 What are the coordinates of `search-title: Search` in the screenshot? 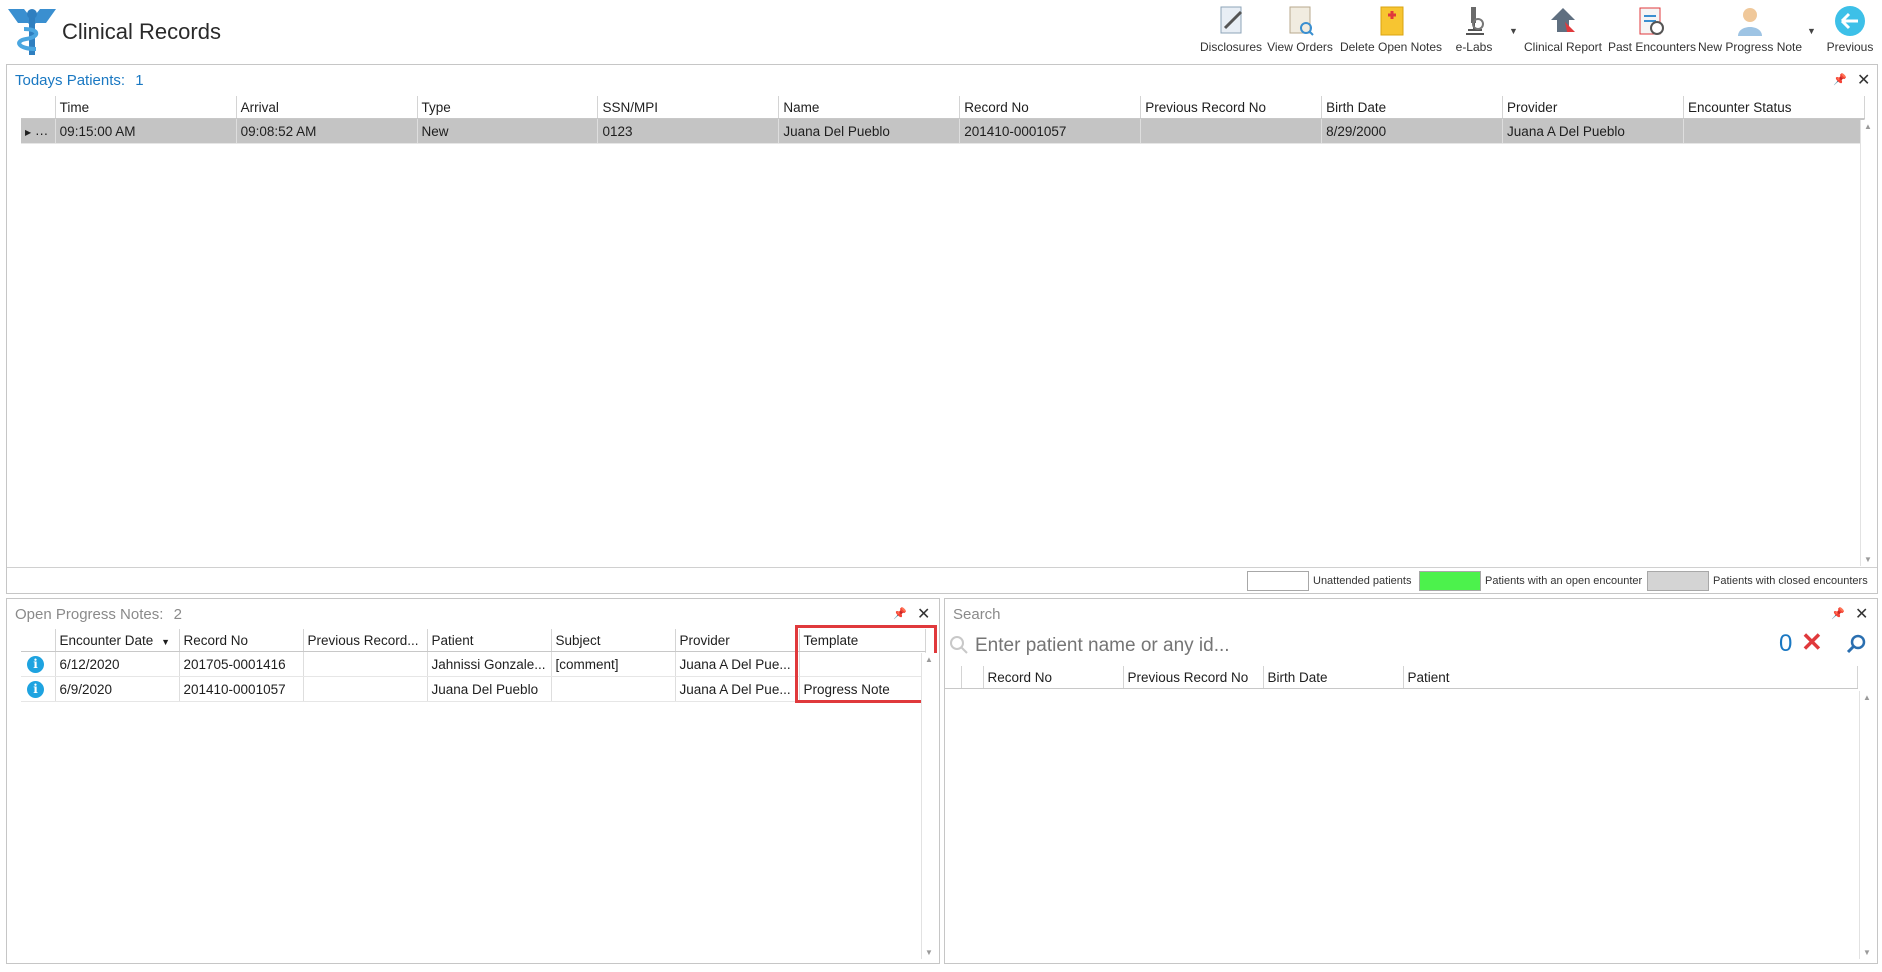 It's located at (977, 614).